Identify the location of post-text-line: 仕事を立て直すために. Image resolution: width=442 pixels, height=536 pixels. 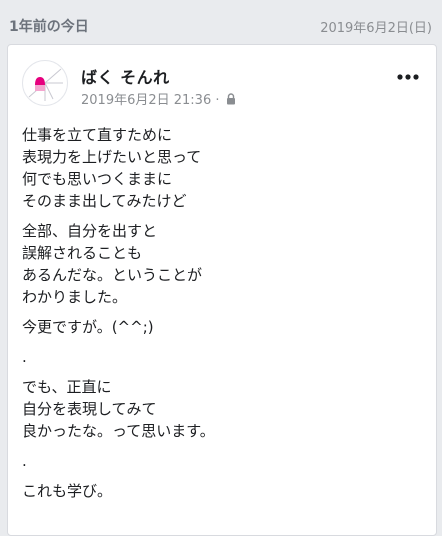
(97, 135).